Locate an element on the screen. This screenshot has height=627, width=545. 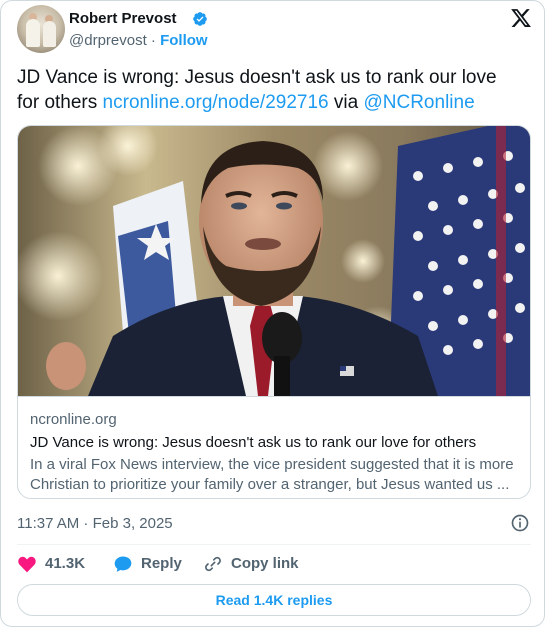
like-count: 41.3K is located at coordinates (65, 563).